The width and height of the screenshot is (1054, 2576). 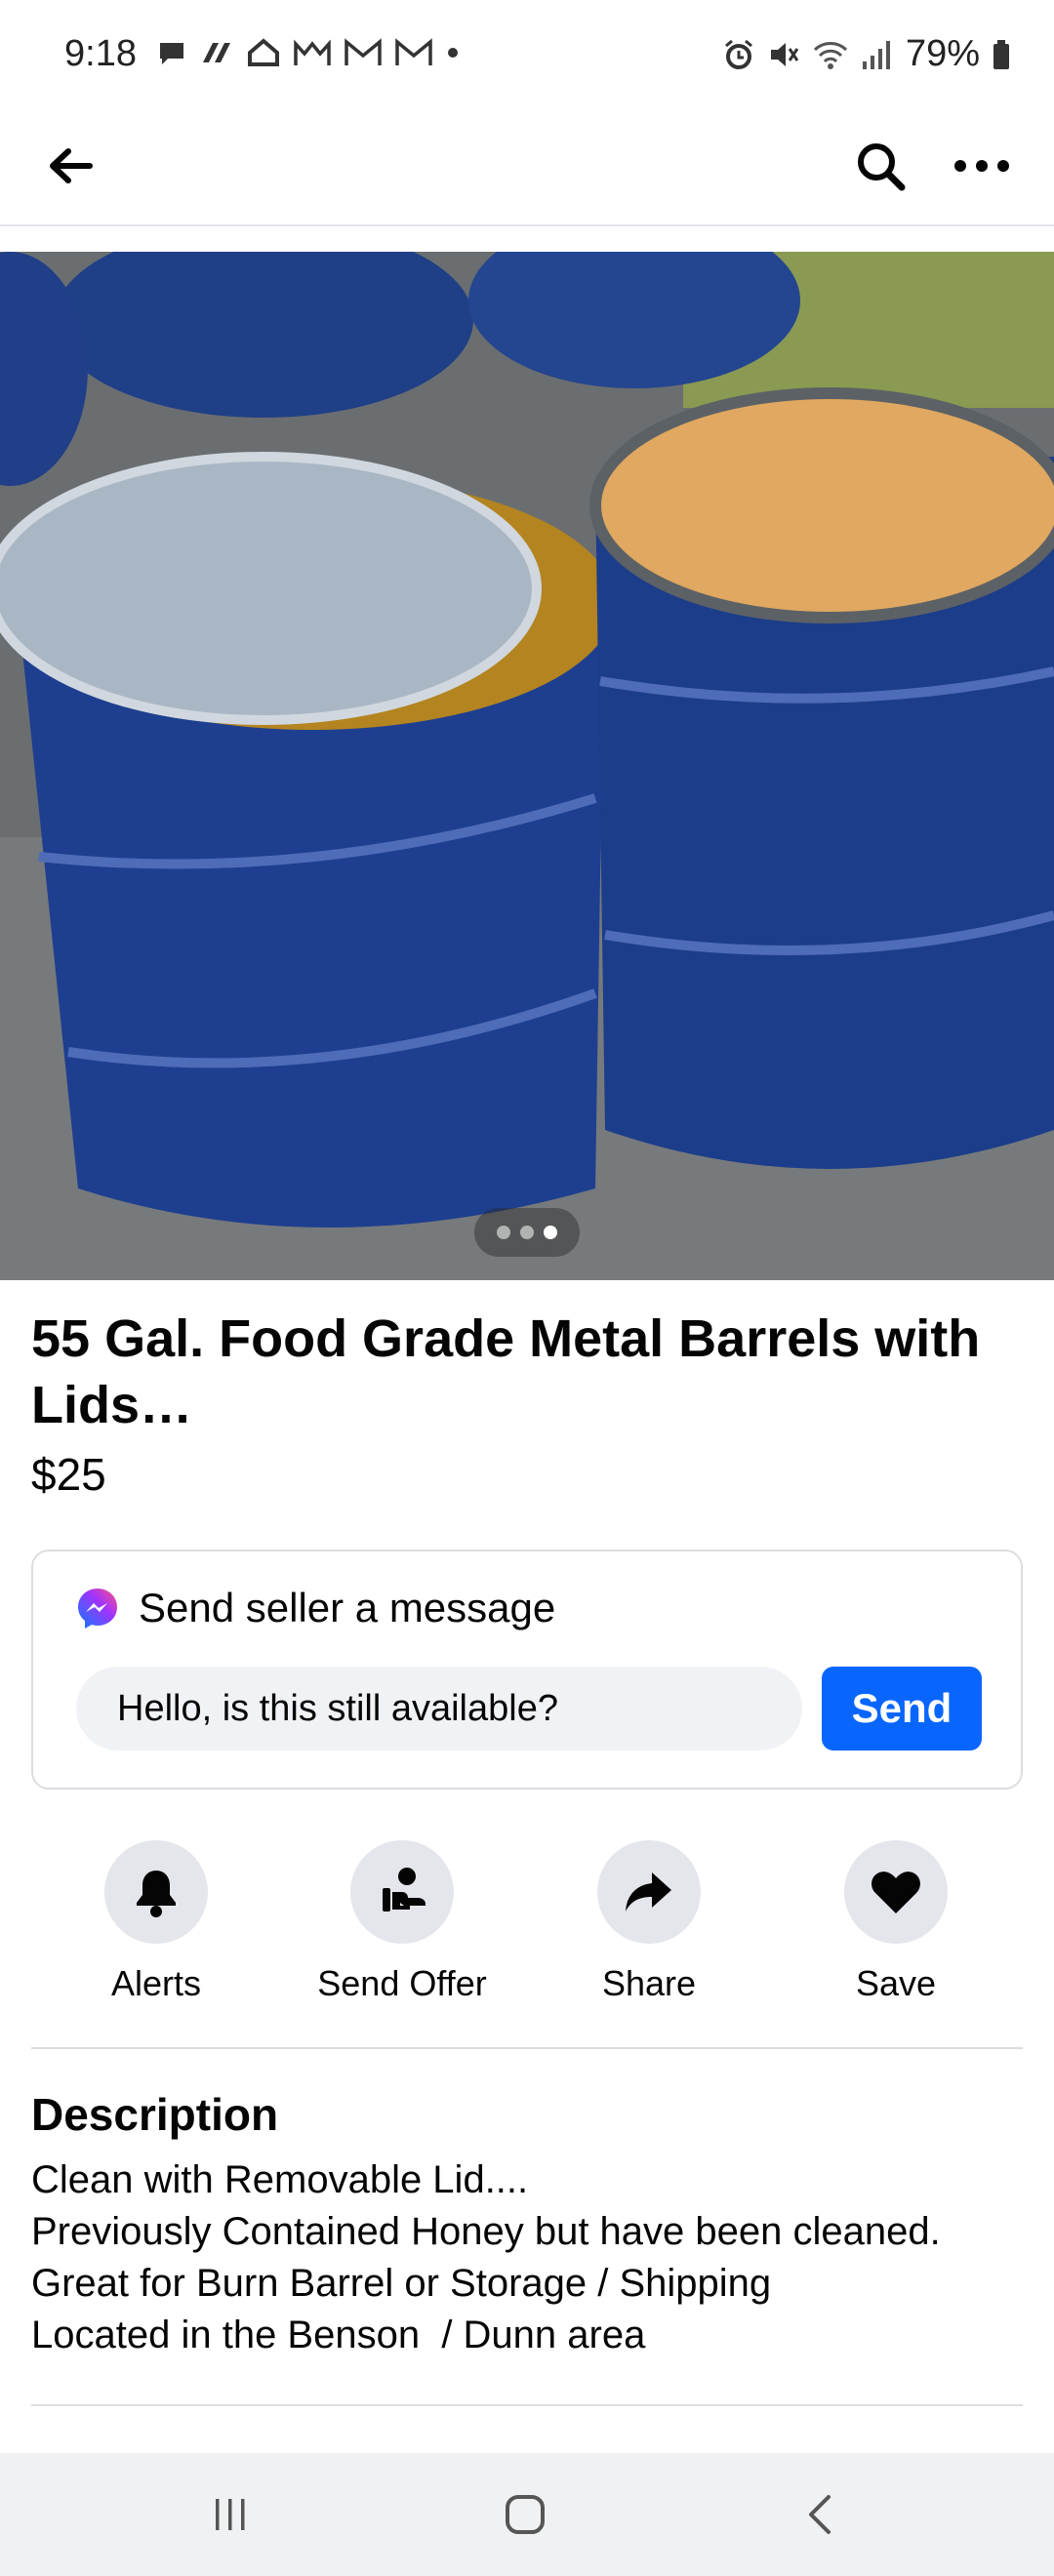 I want to click on more-dots-icon, so click(x=982, y=166).